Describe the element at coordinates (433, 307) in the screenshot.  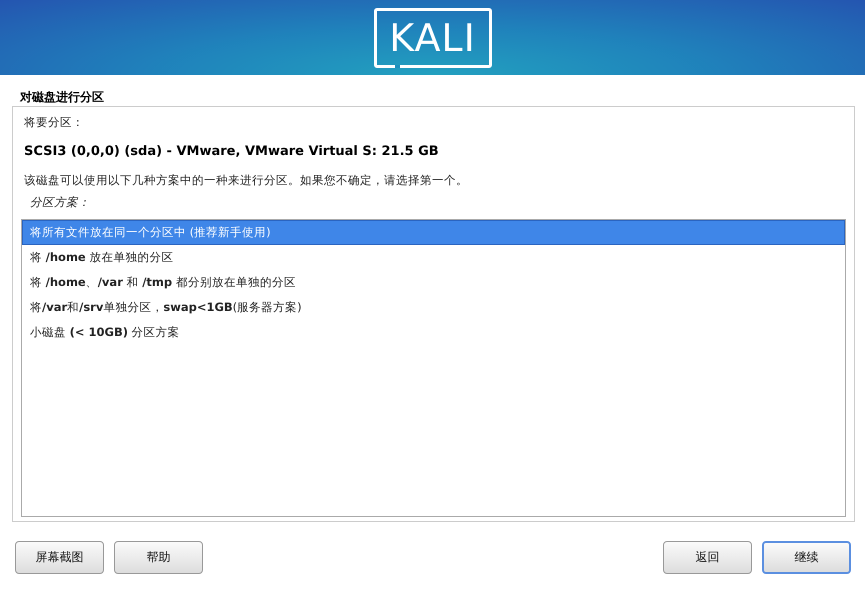
I see `scheme-option: 将/var和/srv单独分区，swap<1GB(服务器方案)` at that location.